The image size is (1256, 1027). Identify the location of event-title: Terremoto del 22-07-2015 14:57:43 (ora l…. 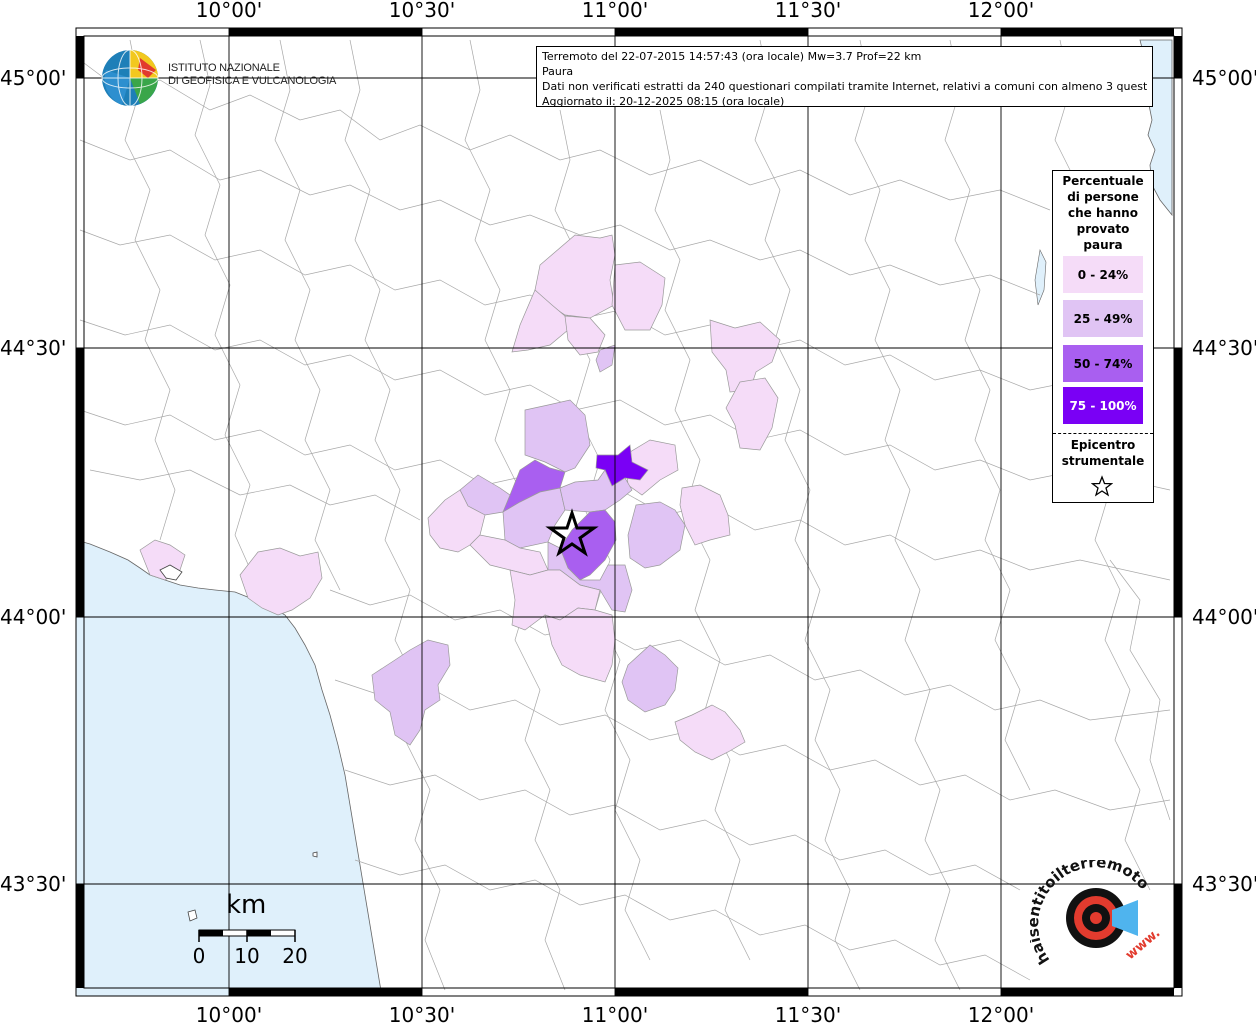
(732, 56).